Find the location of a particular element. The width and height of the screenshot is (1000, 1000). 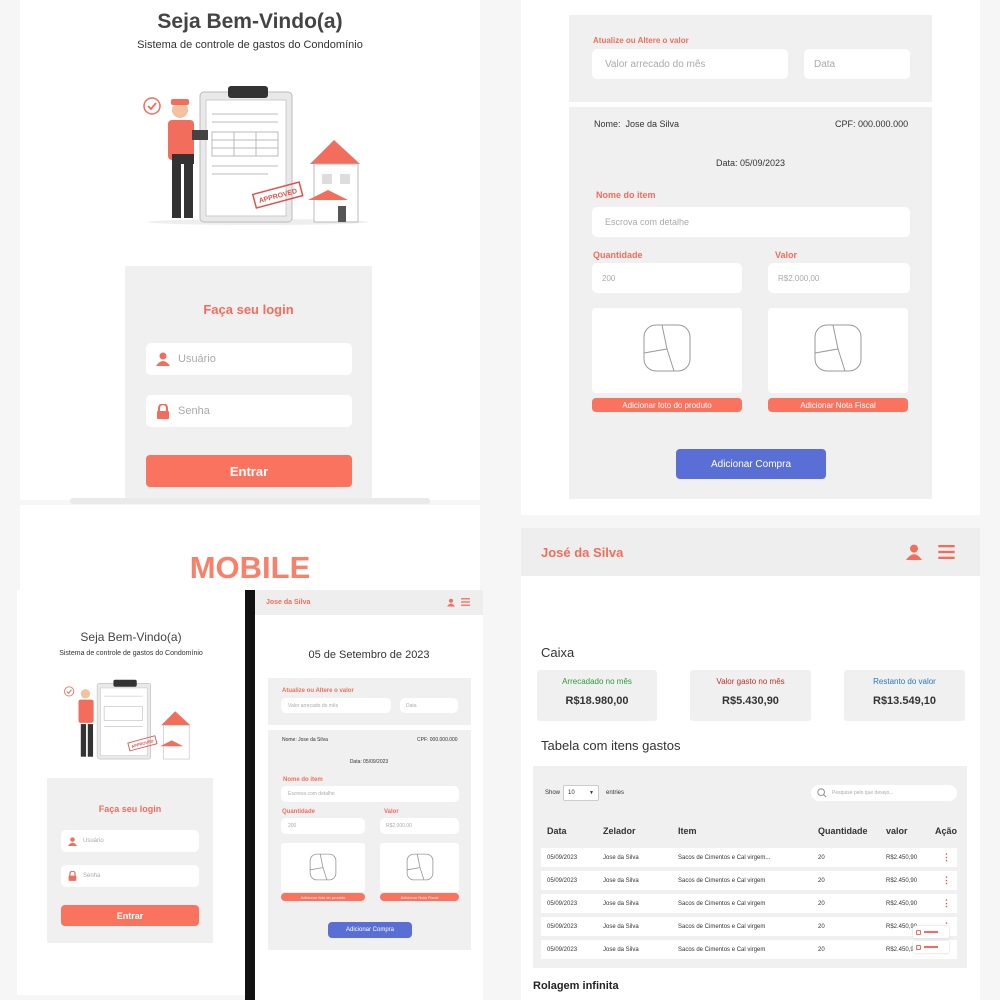

item-label: Nome do item is located at coordinates (626, 195).